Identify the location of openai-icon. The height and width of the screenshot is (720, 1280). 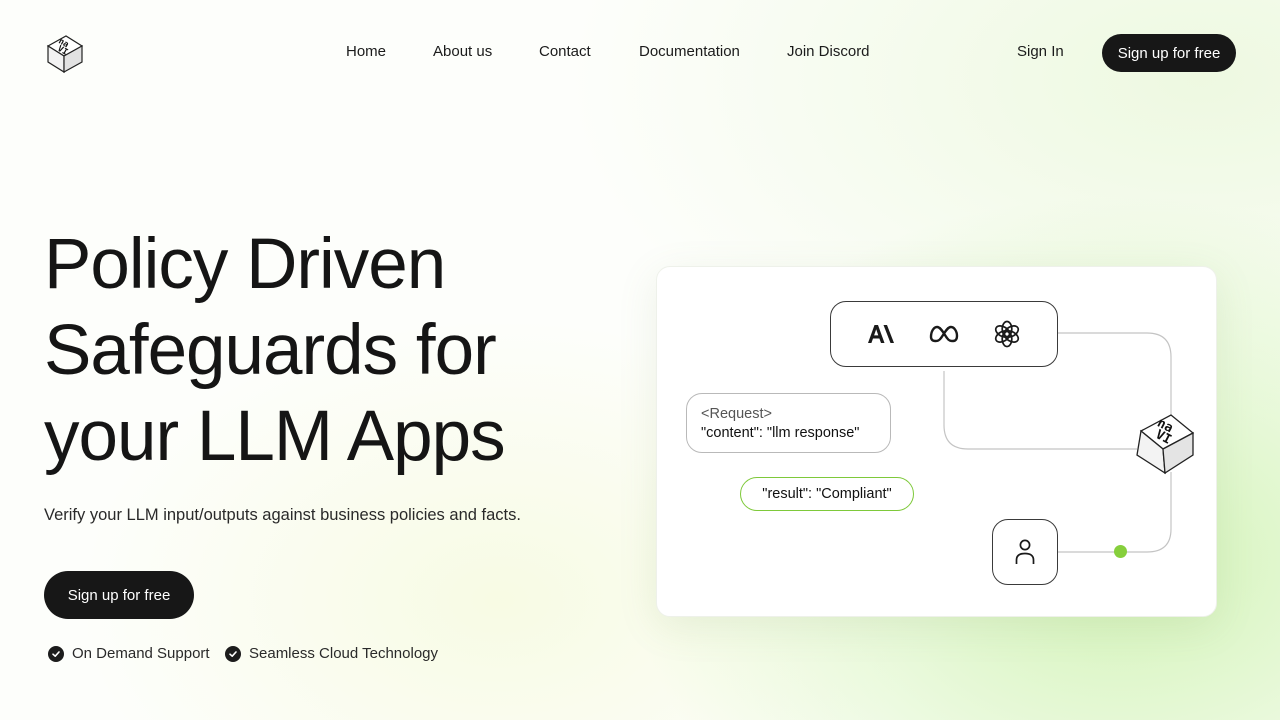
(1007, 334).